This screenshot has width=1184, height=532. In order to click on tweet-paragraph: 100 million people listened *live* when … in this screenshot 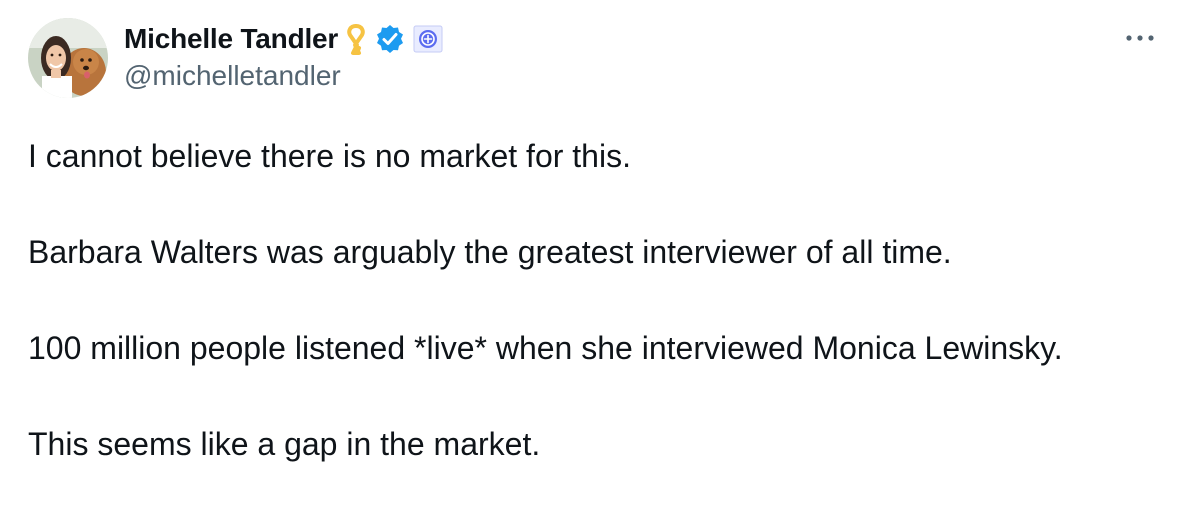, I will do `click(545, 348)`.